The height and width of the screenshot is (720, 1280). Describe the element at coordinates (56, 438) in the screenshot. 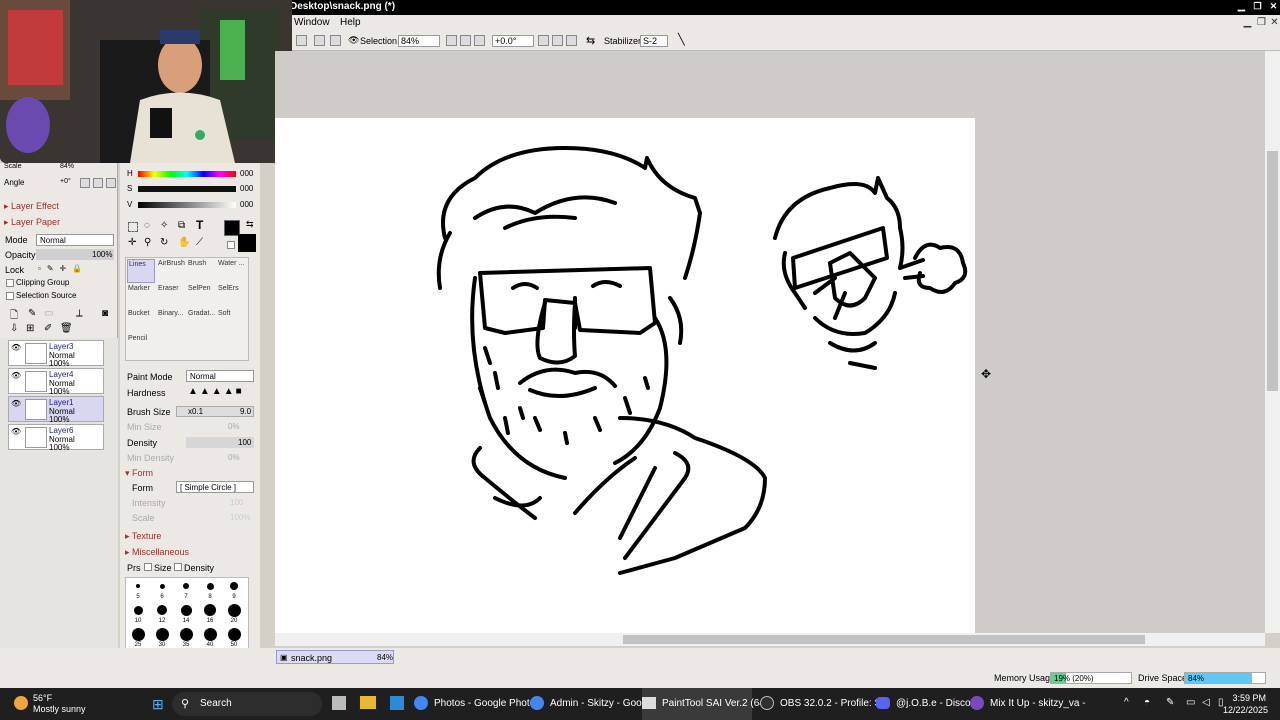

I see `layer-item: 👁 Layer6 Normal 100%` at that location.